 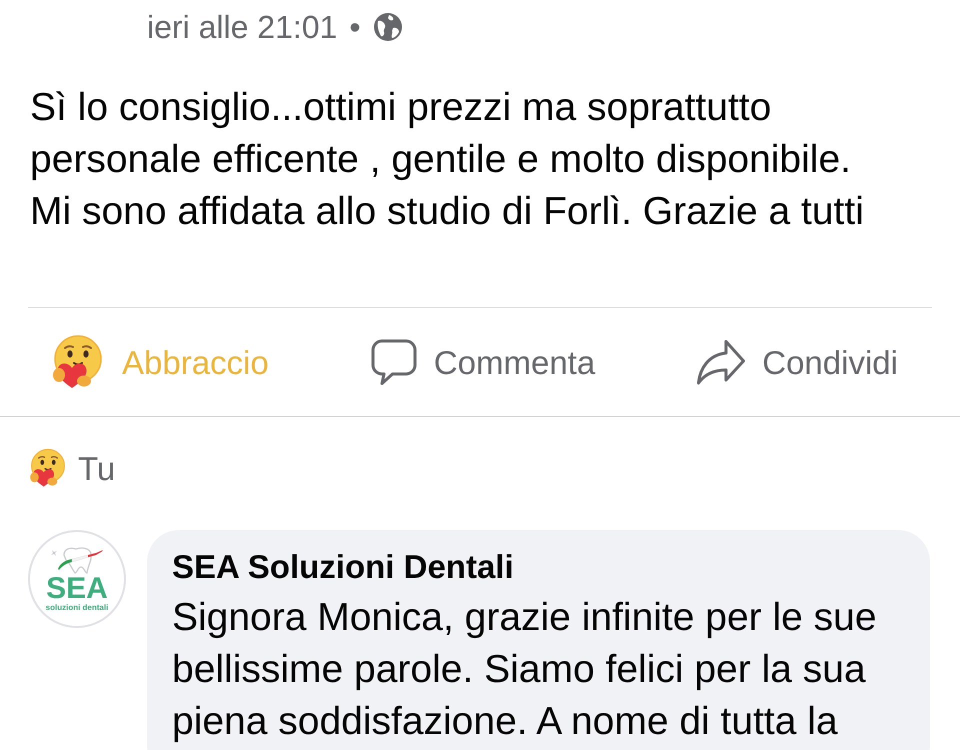 I want to click on comment-author: SEA Soluzioni Dentali, so click(x=541, y=567).